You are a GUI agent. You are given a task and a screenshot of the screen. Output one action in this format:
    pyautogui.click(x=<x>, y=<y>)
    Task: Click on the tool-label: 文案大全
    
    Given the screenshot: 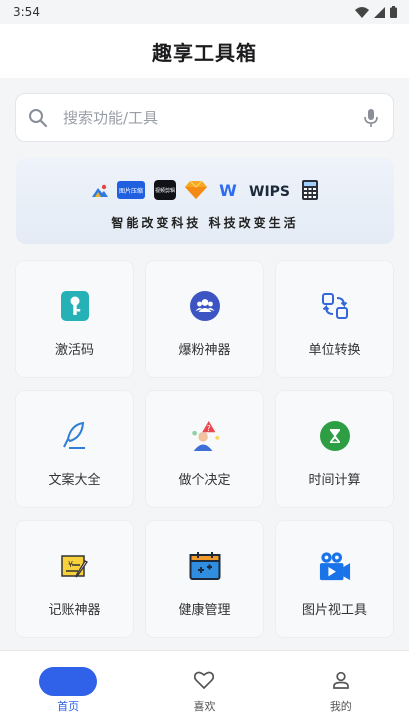 What is the action you would take?
    pyautogui.click(x=74, y=480)
    